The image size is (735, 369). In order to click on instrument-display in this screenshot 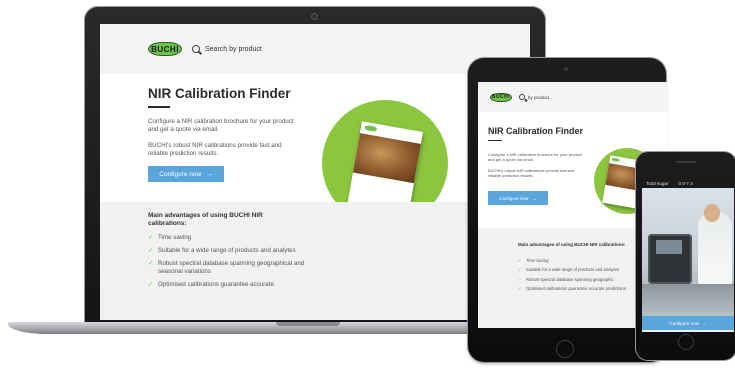, I will do `click(669, 247)`.